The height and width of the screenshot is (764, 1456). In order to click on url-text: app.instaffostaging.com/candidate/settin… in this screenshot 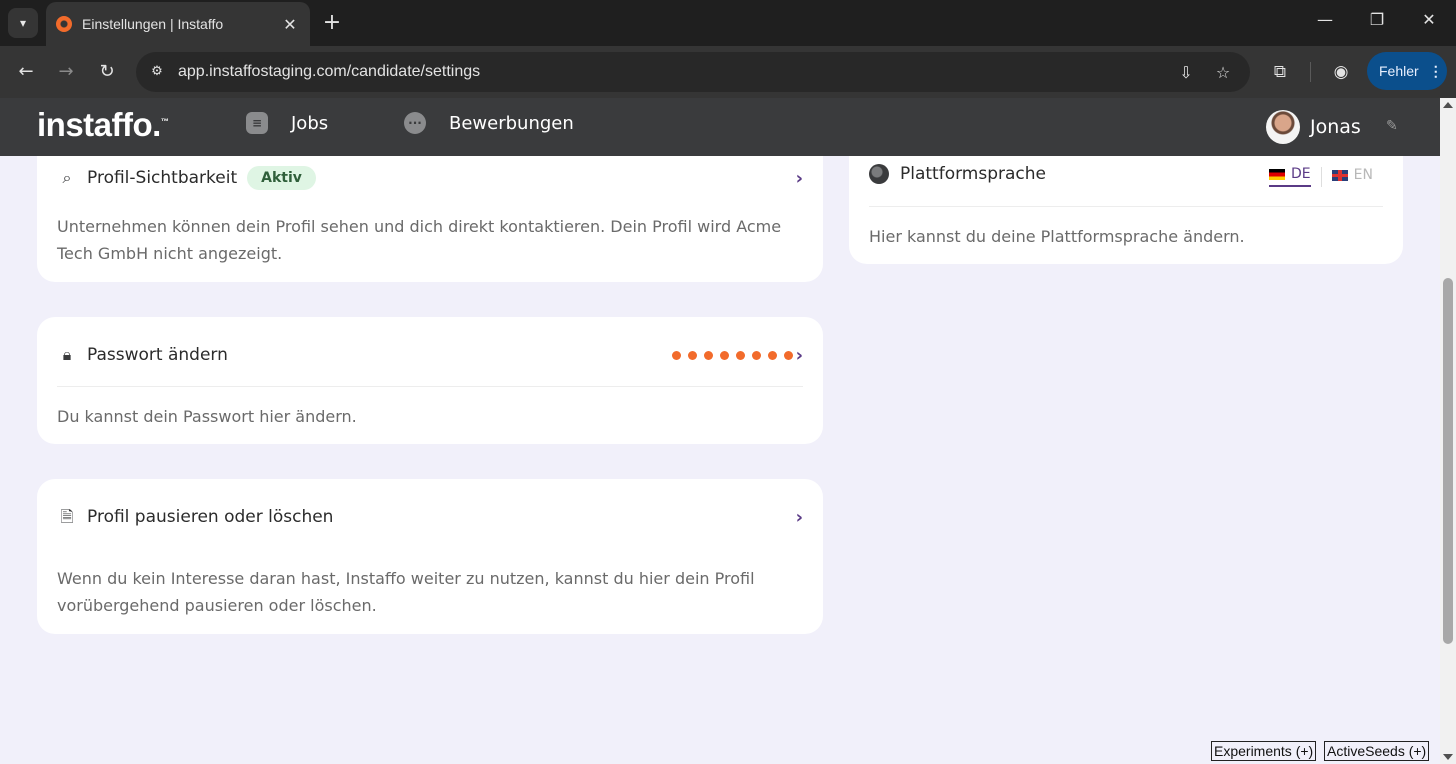, I will do `click(329, 72)`.